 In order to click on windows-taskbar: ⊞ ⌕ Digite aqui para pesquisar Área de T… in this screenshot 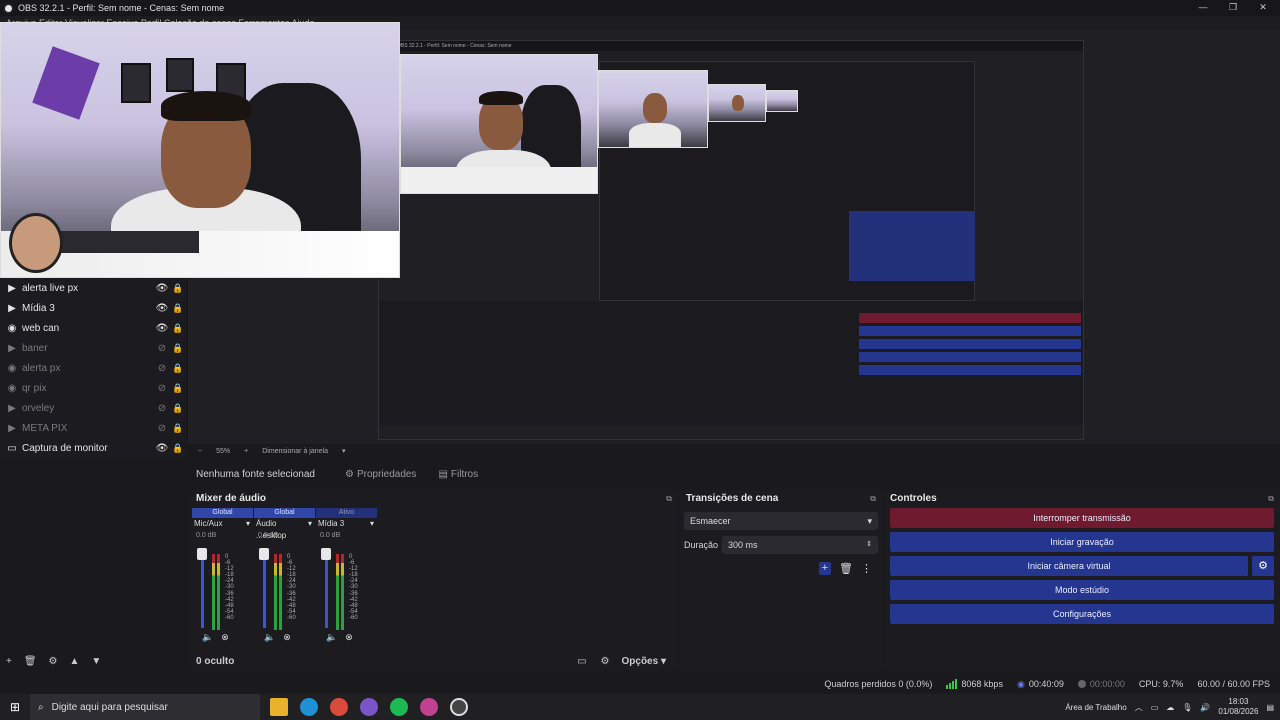, I will do `click(640, 707)`.